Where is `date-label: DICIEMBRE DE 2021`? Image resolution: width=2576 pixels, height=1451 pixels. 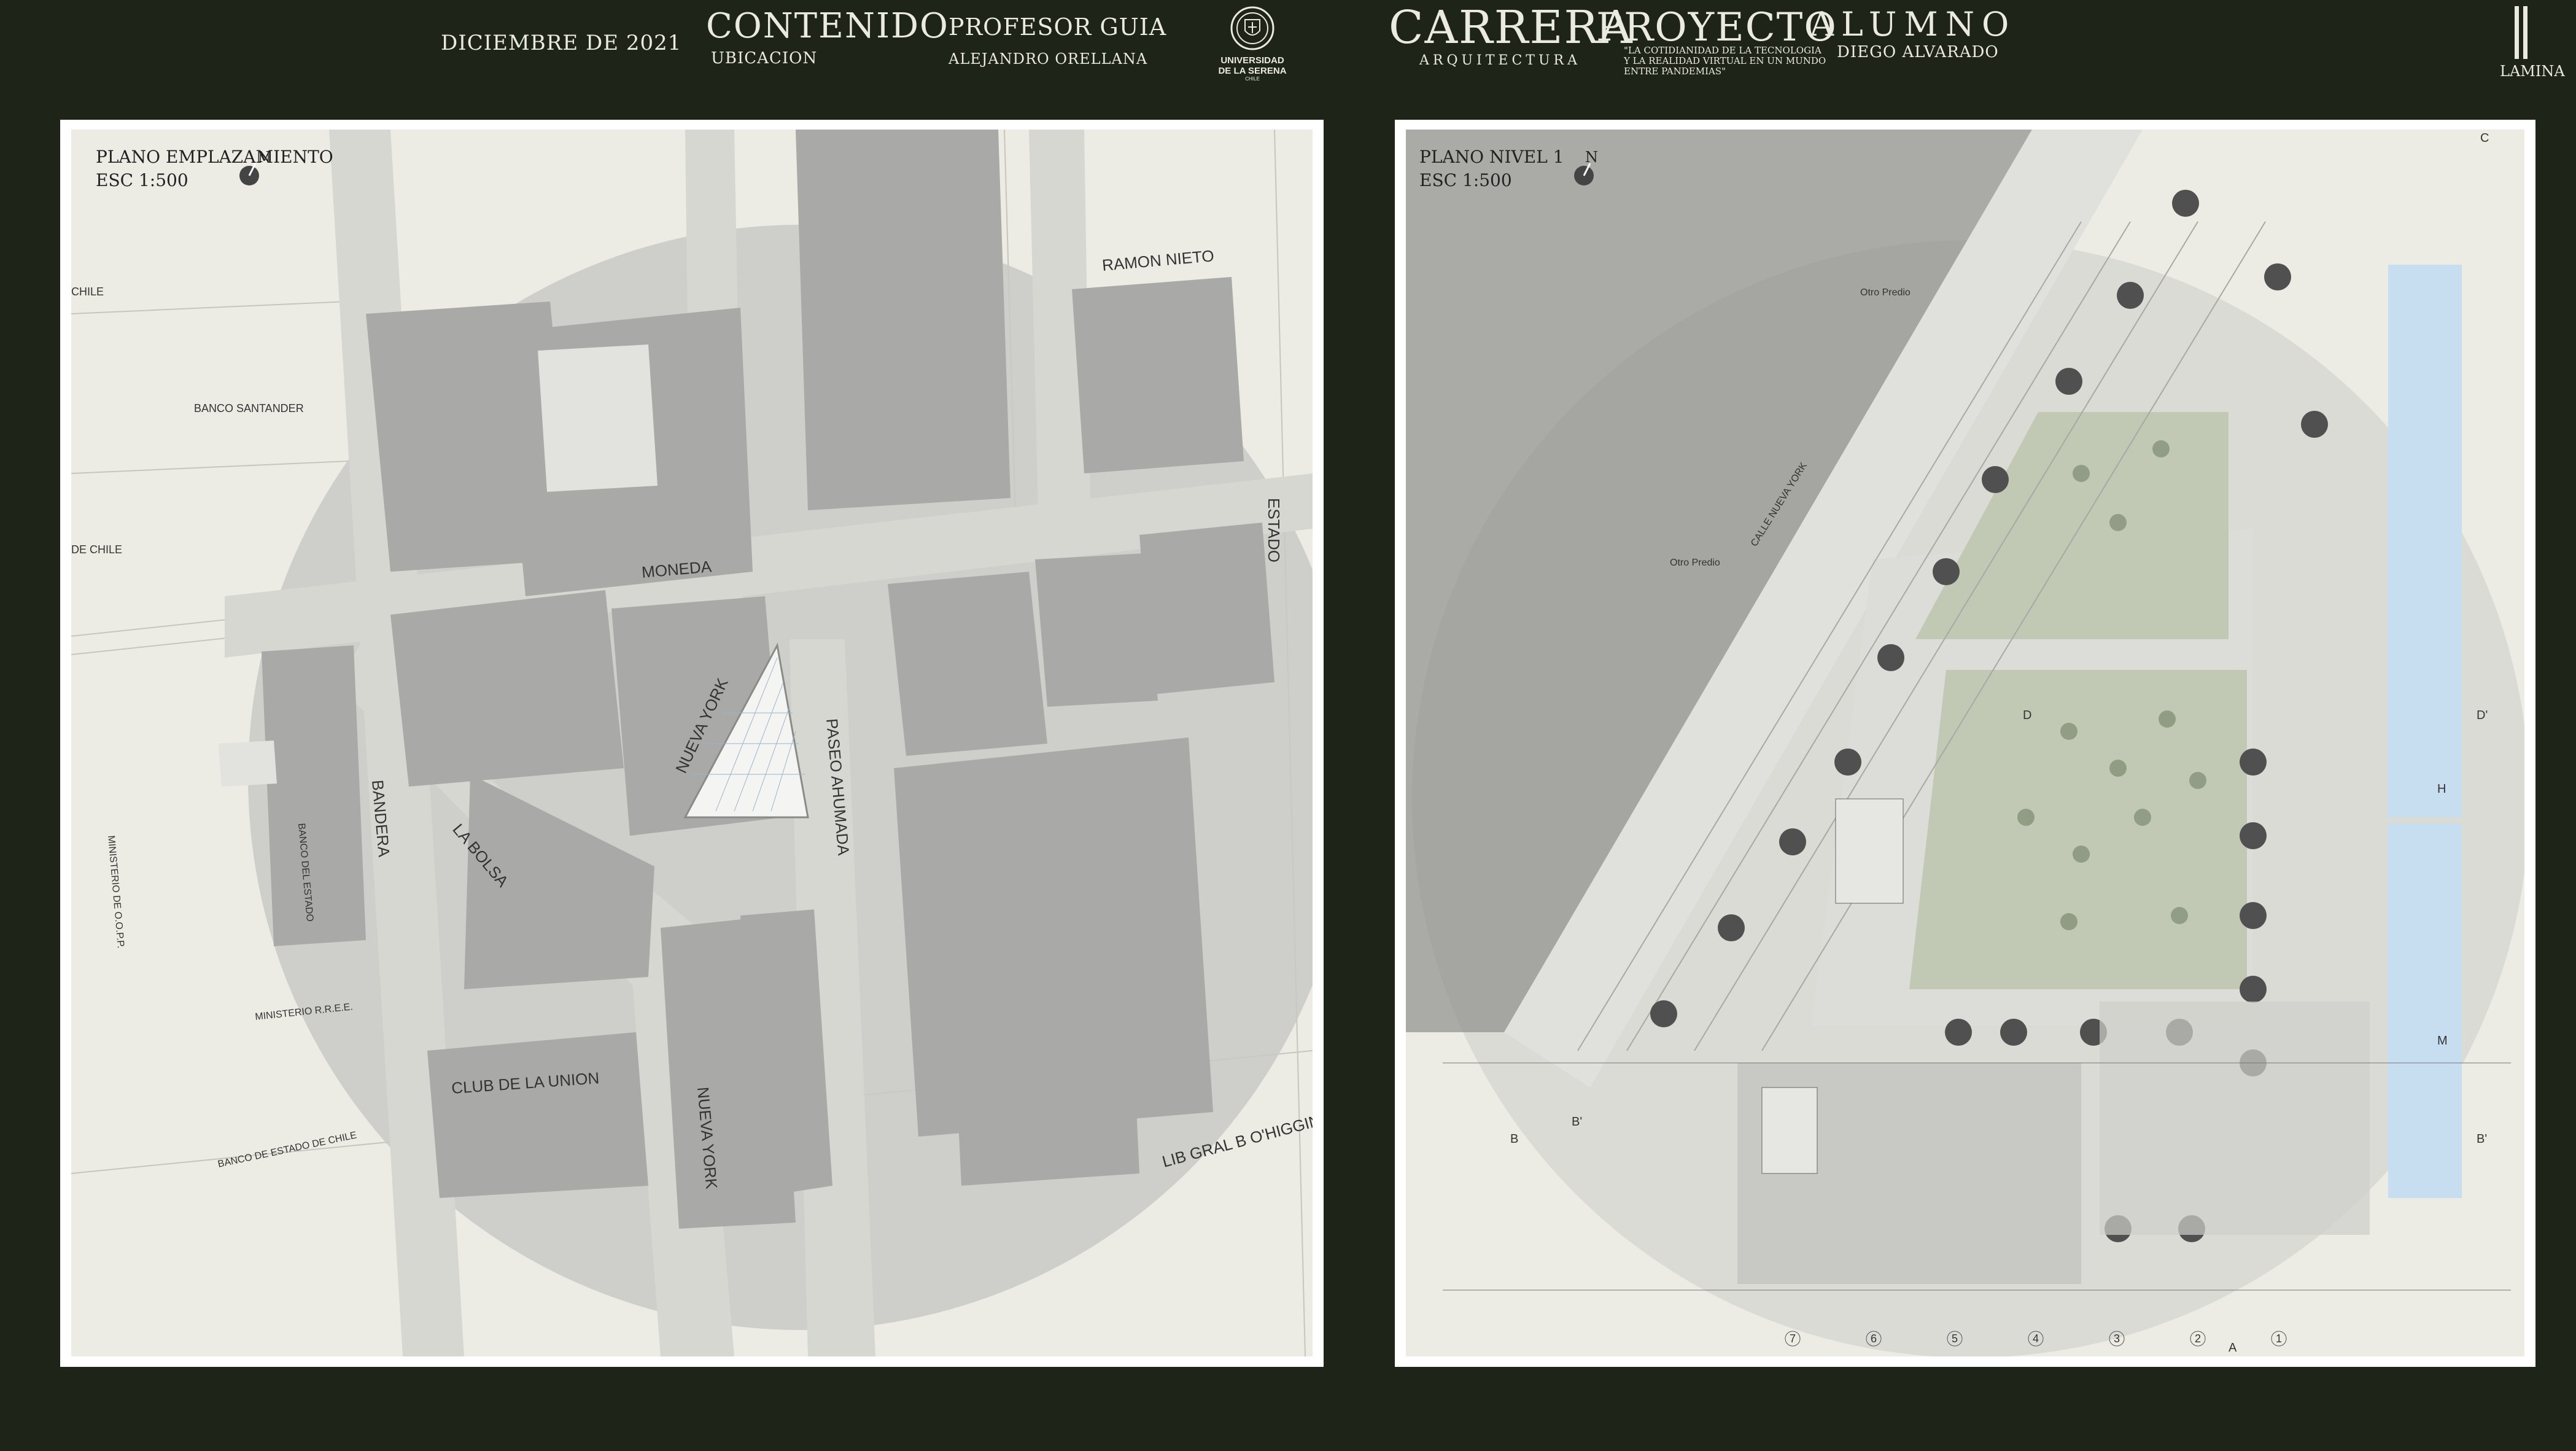
date-label: DICIEMBRE DE 2021 is located at coordinates (561, 43).